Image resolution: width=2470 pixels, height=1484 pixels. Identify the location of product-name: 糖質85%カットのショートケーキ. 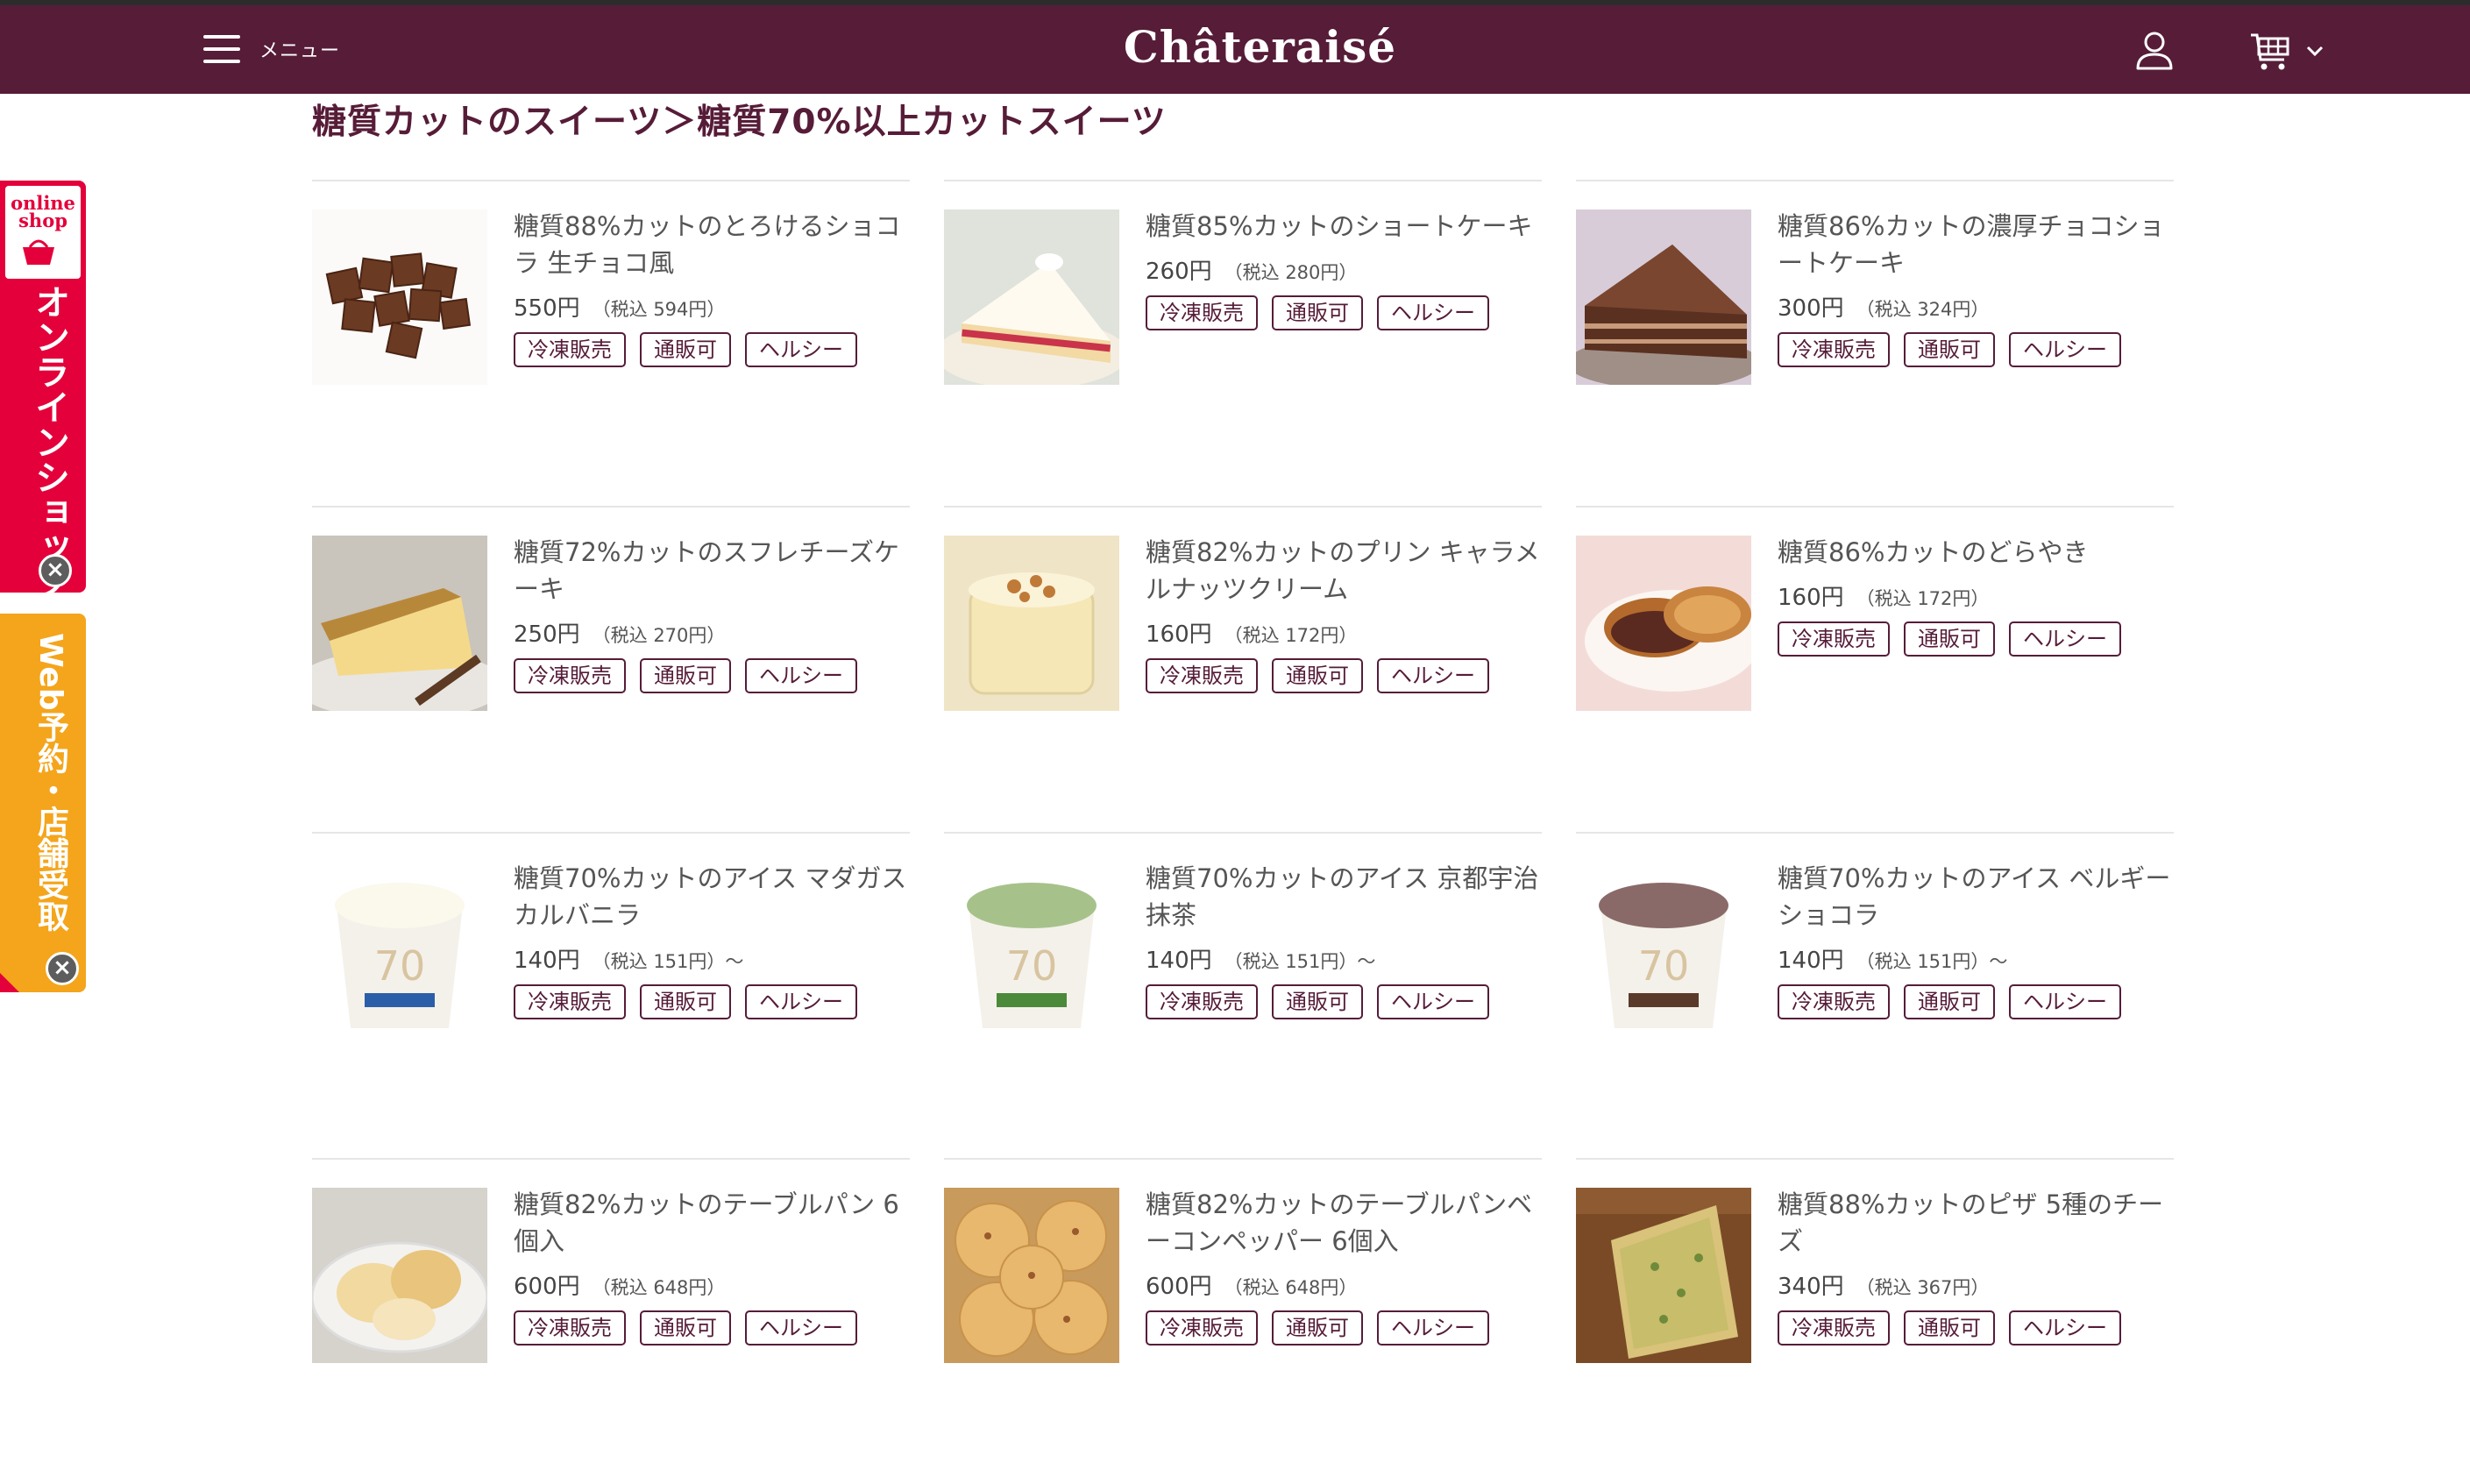
(1344, 227).